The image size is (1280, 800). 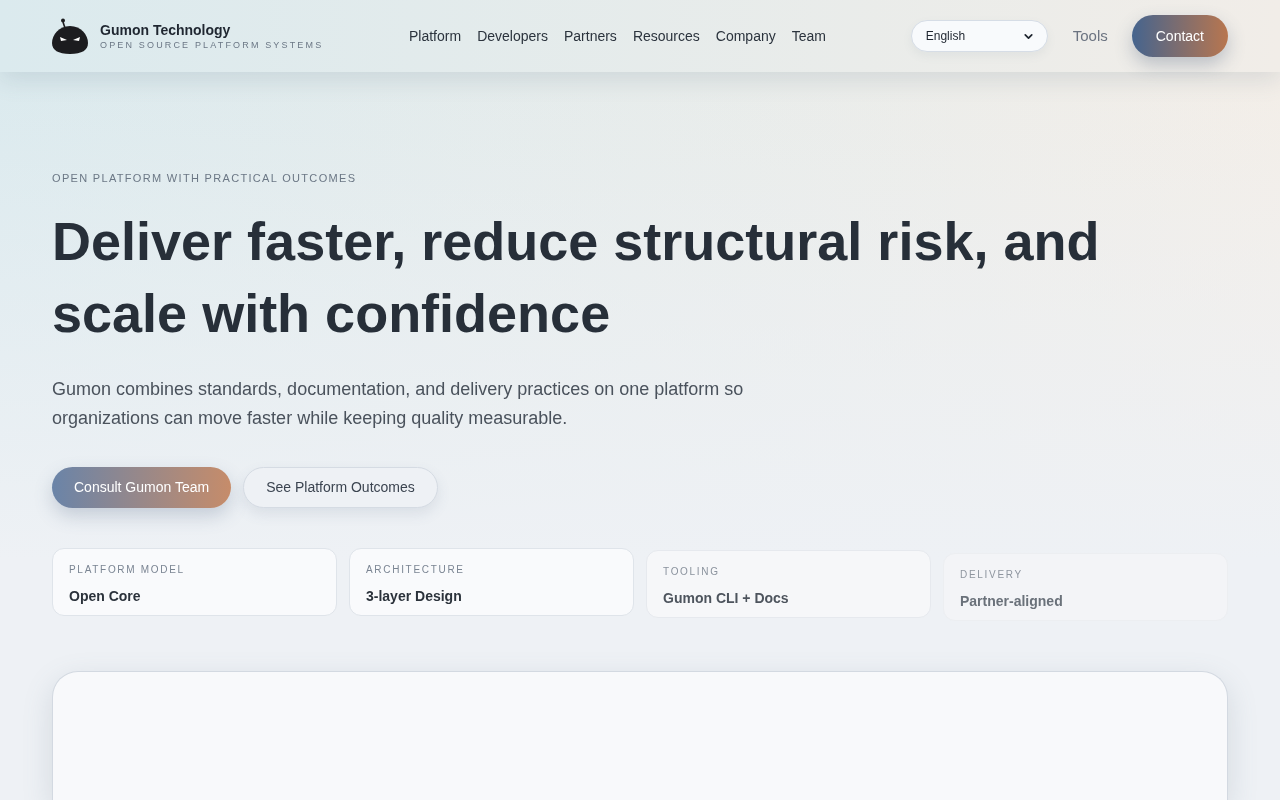 What do you see at coordinates (415, 570) in the screenshot?
I see `highlight-label: ARCHITECTURE` at bounding box center [415, 570].